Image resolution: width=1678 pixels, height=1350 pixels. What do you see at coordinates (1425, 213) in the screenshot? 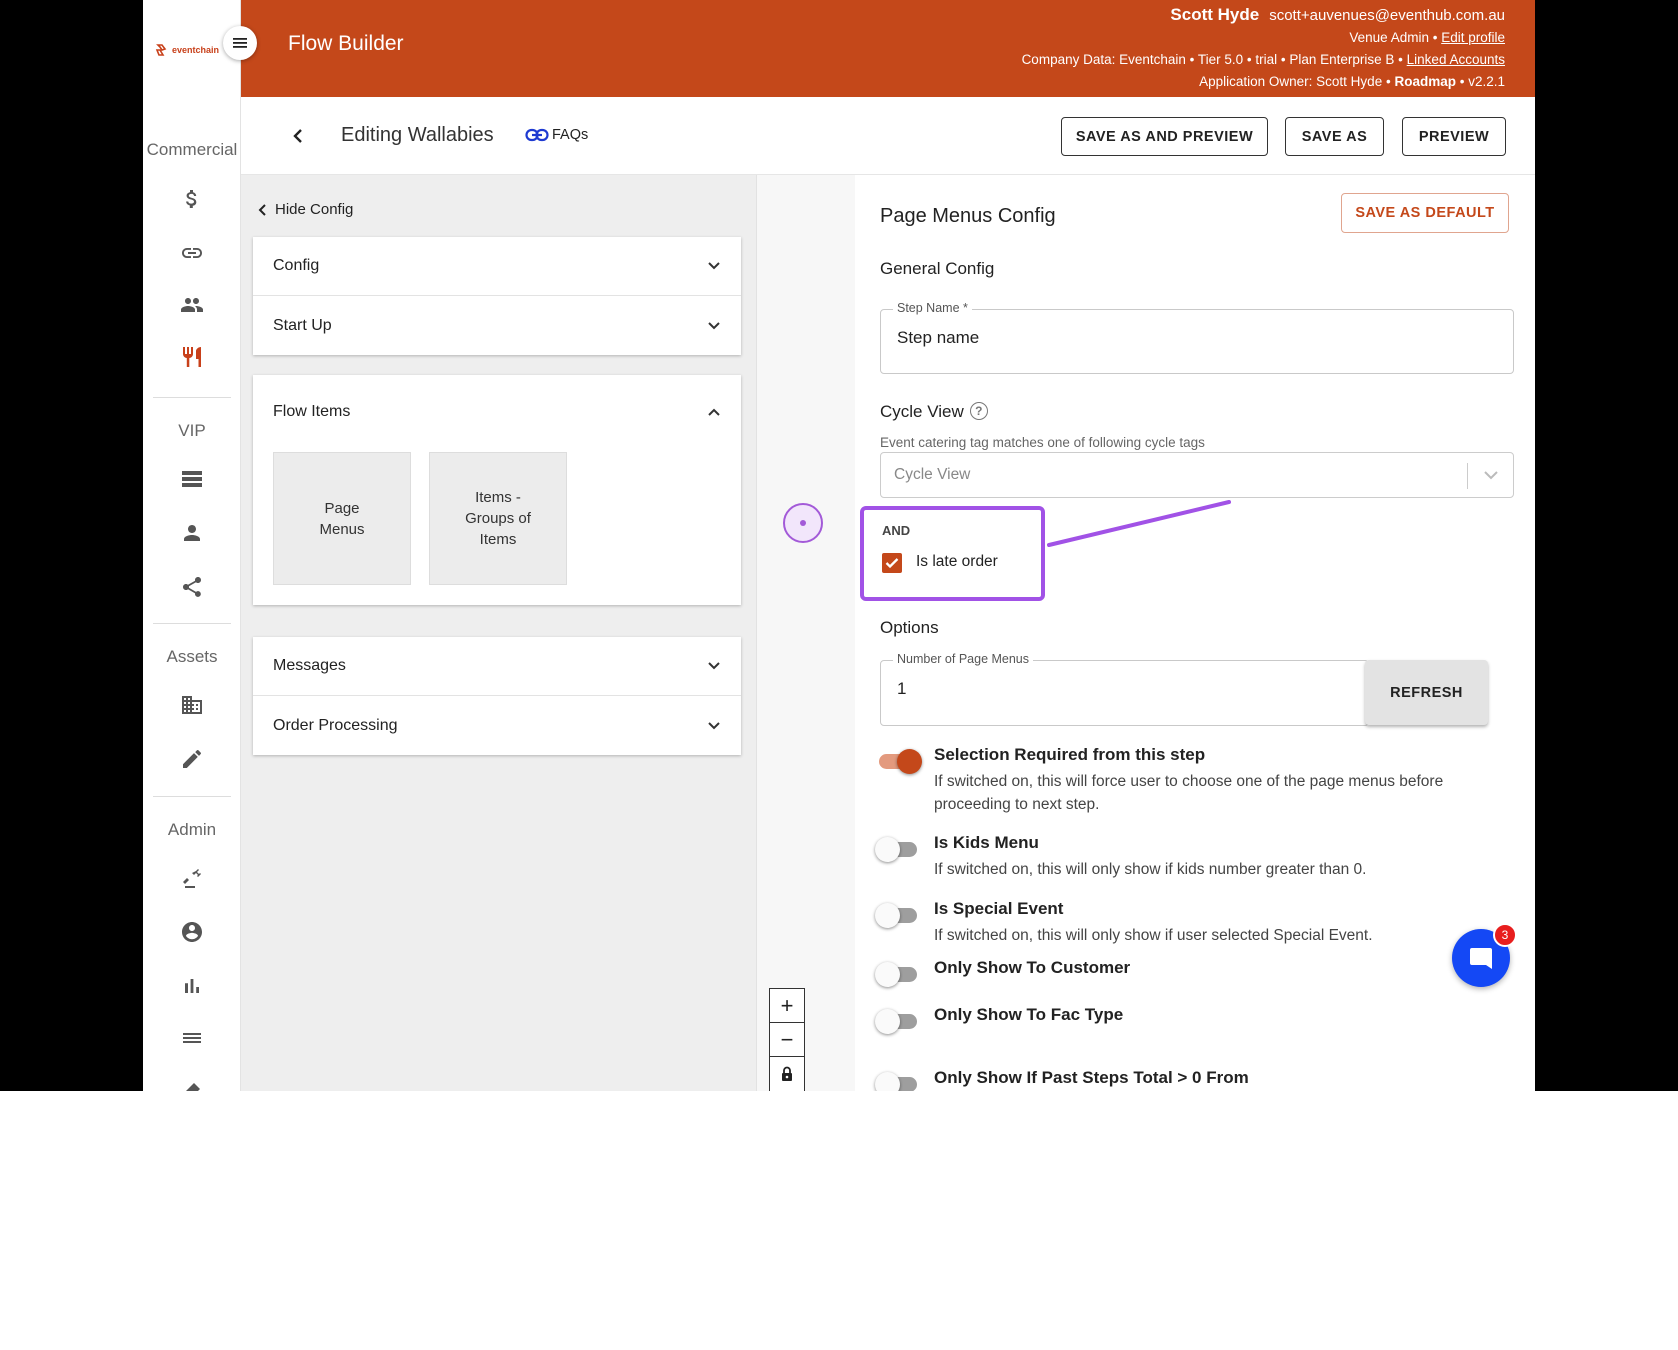
I see `save-as-default-button: SAVE AS DEFAULT` at bounding box center [1425, 213].